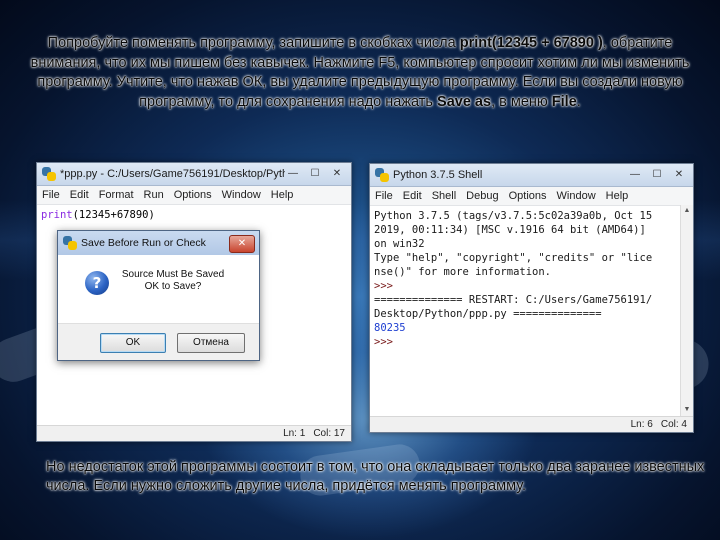  I want to click on scroll-down-icon: ▼, so click(687, 410).